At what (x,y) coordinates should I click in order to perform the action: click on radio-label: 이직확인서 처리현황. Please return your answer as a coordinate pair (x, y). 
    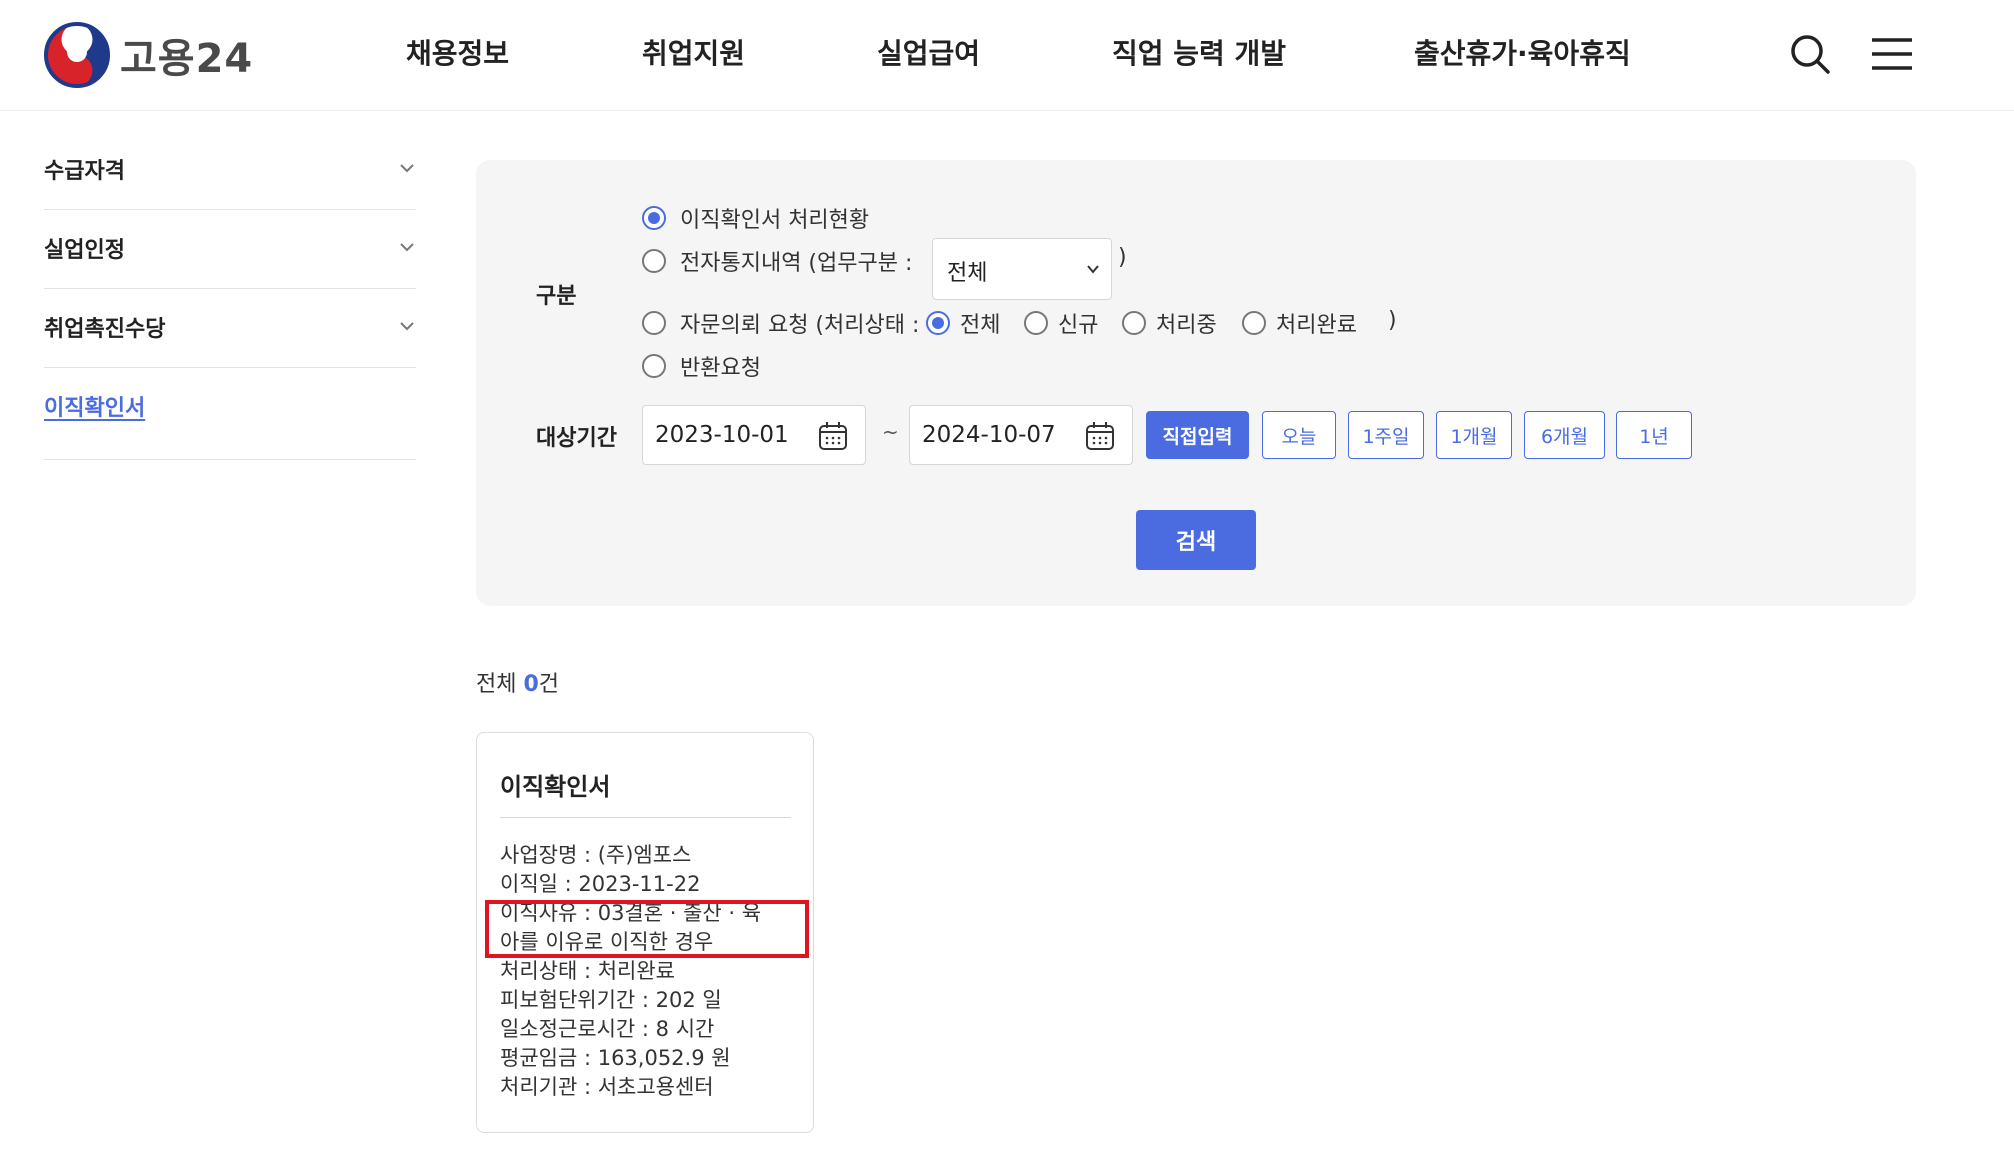
    Looking at the image, I should click on (775, 220).